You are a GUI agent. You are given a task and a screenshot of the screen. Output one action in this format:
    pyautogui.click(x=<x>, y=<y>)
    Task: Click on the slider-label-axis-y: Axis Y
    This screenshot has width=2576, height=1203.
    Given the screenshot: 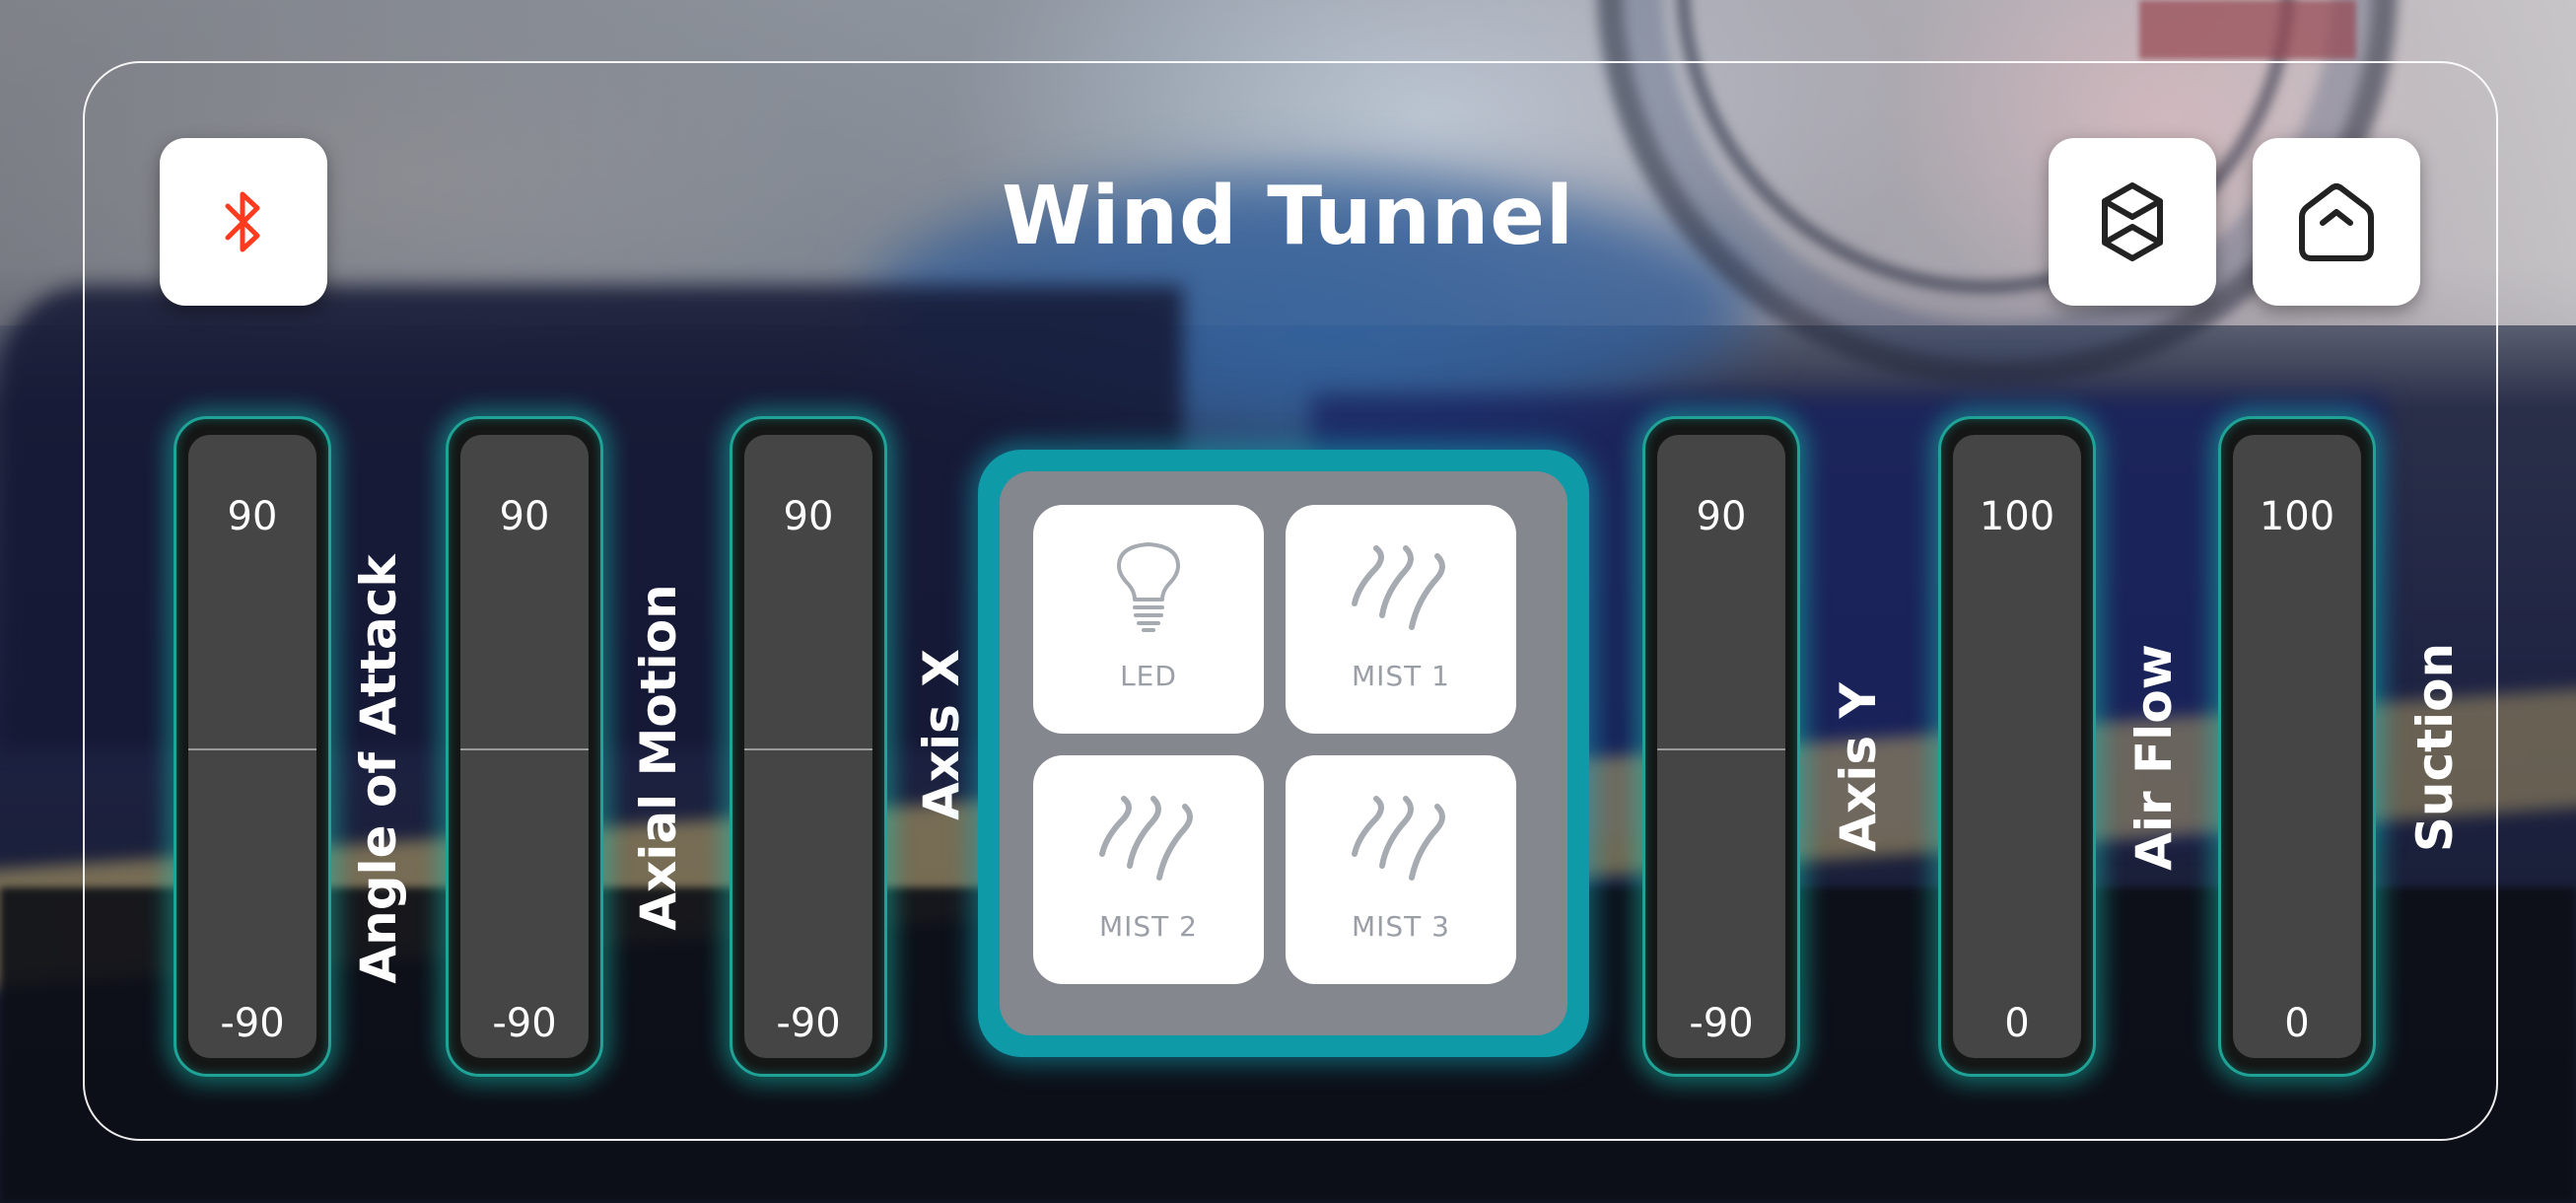 What is the action you would take?
    pyautogui.click(x=1858, y=767)
    